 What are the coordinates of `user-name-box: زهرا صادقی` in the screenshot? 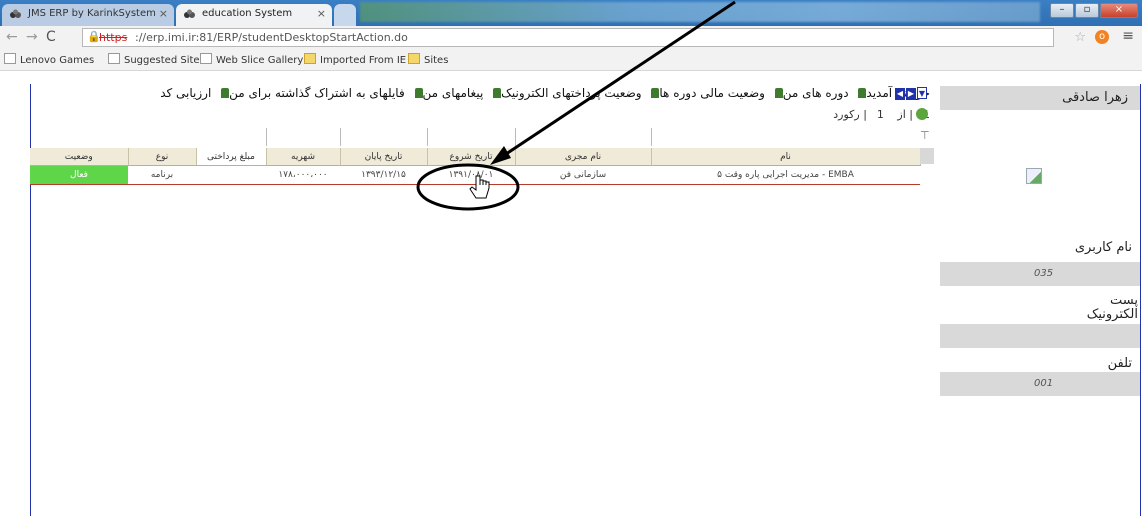 It's located at (1040, 98).